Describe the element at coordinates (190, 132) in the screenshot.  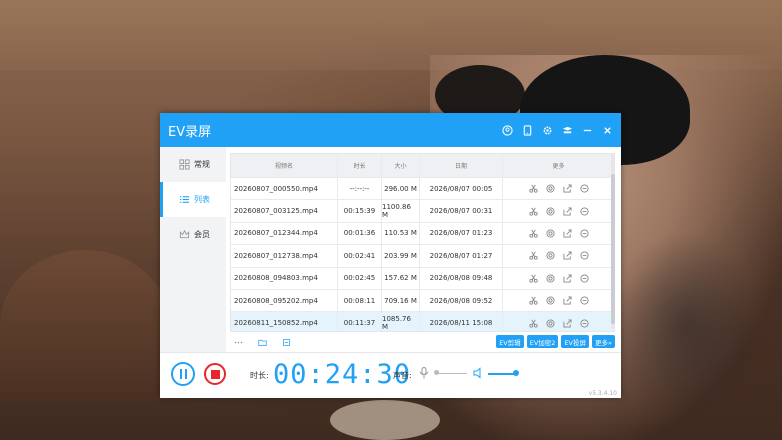
I see `app-title: EV录屏` at that location.